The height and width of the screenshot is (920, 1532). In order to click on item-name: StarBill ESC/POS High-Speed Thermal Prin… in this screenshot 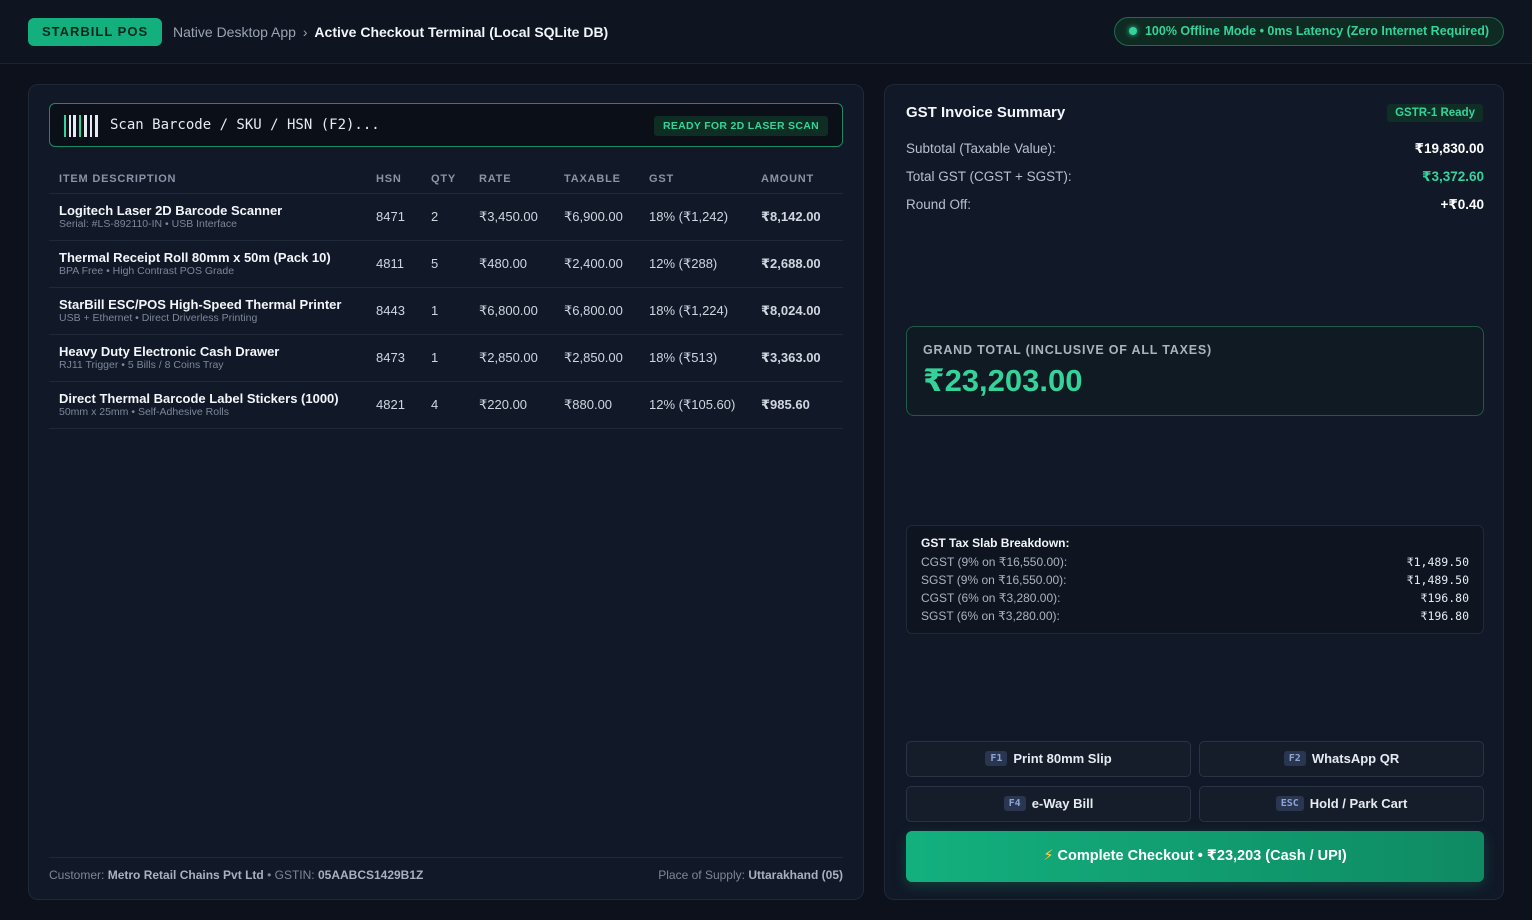, I will do `click(200, 304)`.